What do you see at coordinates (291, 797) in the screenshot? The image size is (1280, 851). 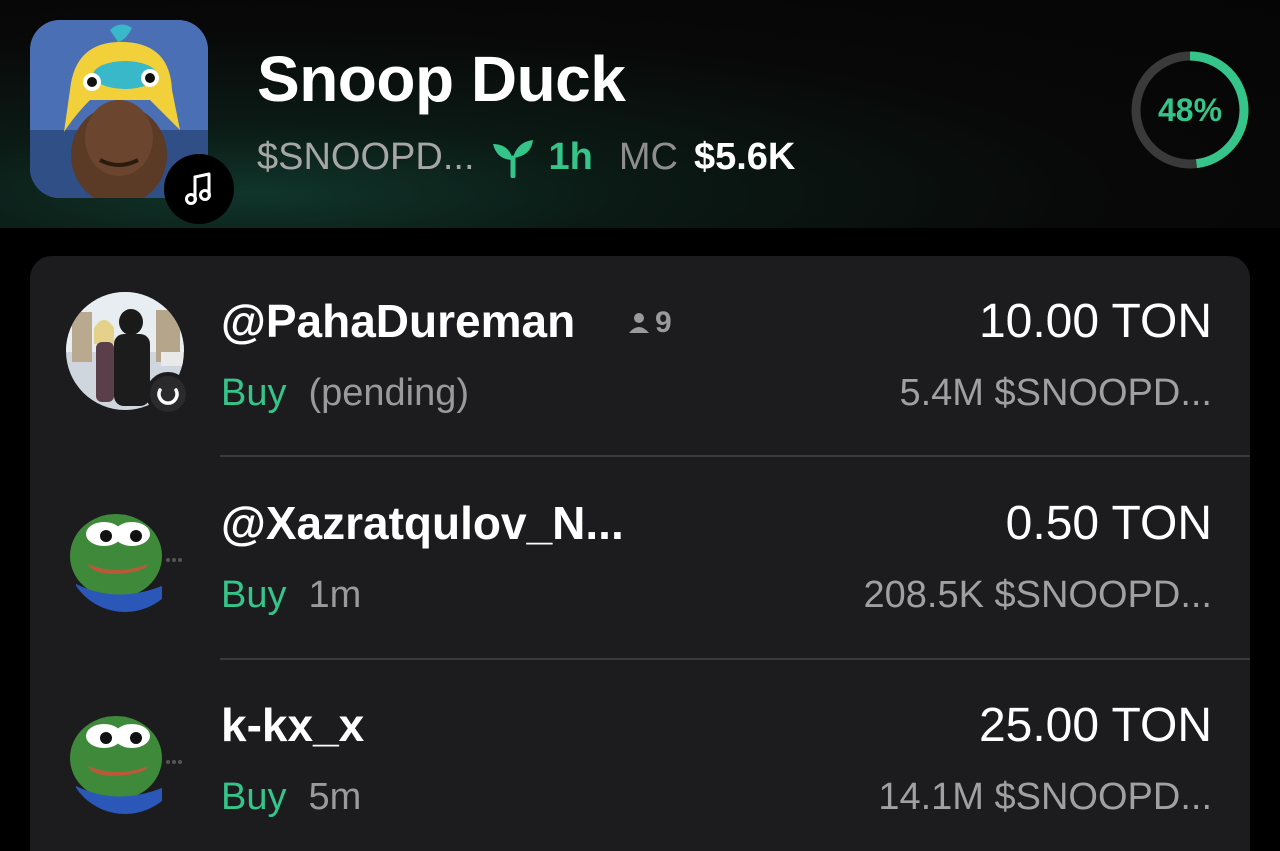 I see `trade-meta: Buy 5m` at bounding box center [291, 797].